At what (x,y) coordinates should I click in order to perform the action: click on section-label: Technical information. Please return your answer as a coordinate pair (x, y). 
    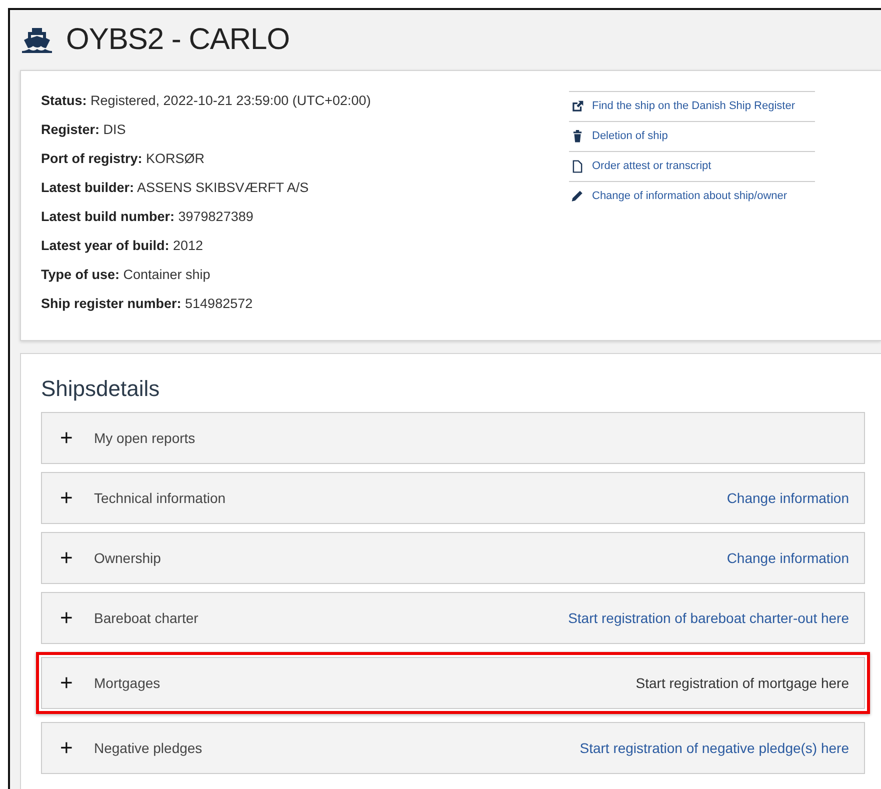
    Looking at the image, I should click on (160, 498).